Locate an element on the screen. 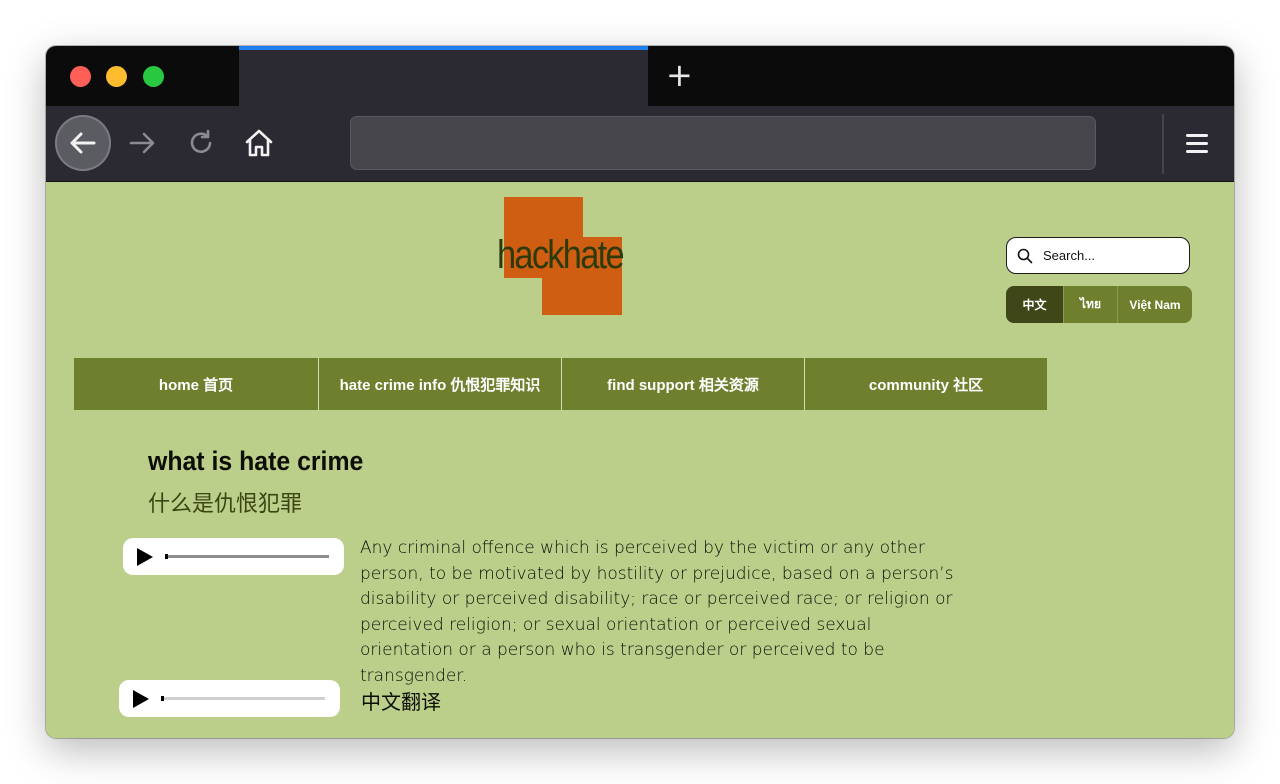 This screenshot has height=784, width=1280. nav-hate-crime-info: hate crime info 仇恨犯罪知识 is located at coordinates (439, 384).